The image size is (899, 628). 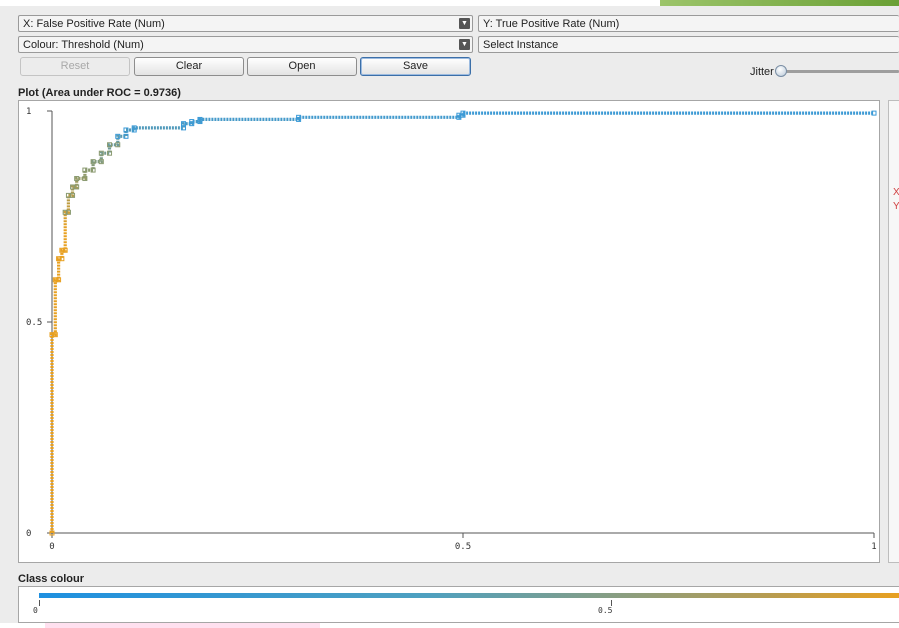 I want to click on jitter-slider, so click(x=839, y=71).